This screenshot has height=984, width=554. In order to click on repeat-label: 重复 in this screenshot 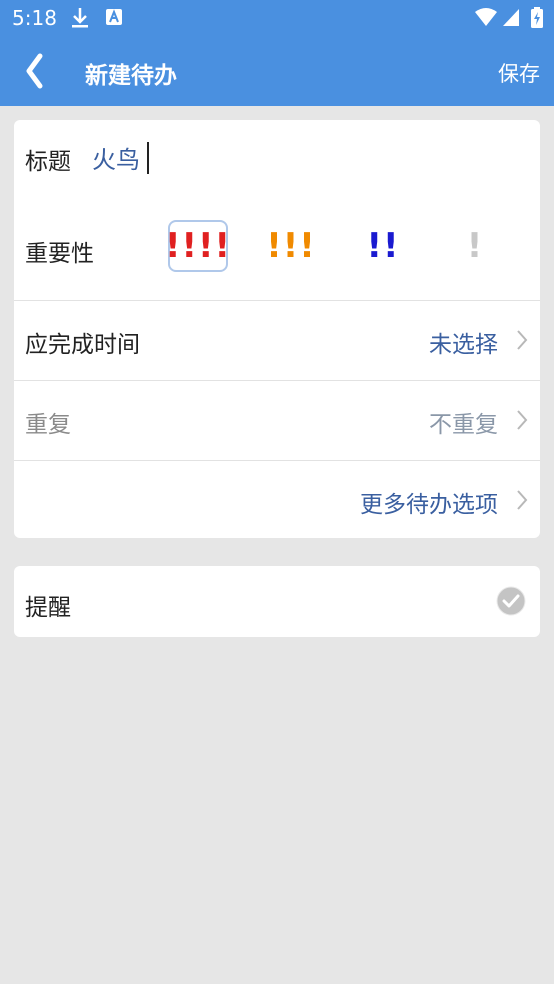, I will do `click(48, 425)`.